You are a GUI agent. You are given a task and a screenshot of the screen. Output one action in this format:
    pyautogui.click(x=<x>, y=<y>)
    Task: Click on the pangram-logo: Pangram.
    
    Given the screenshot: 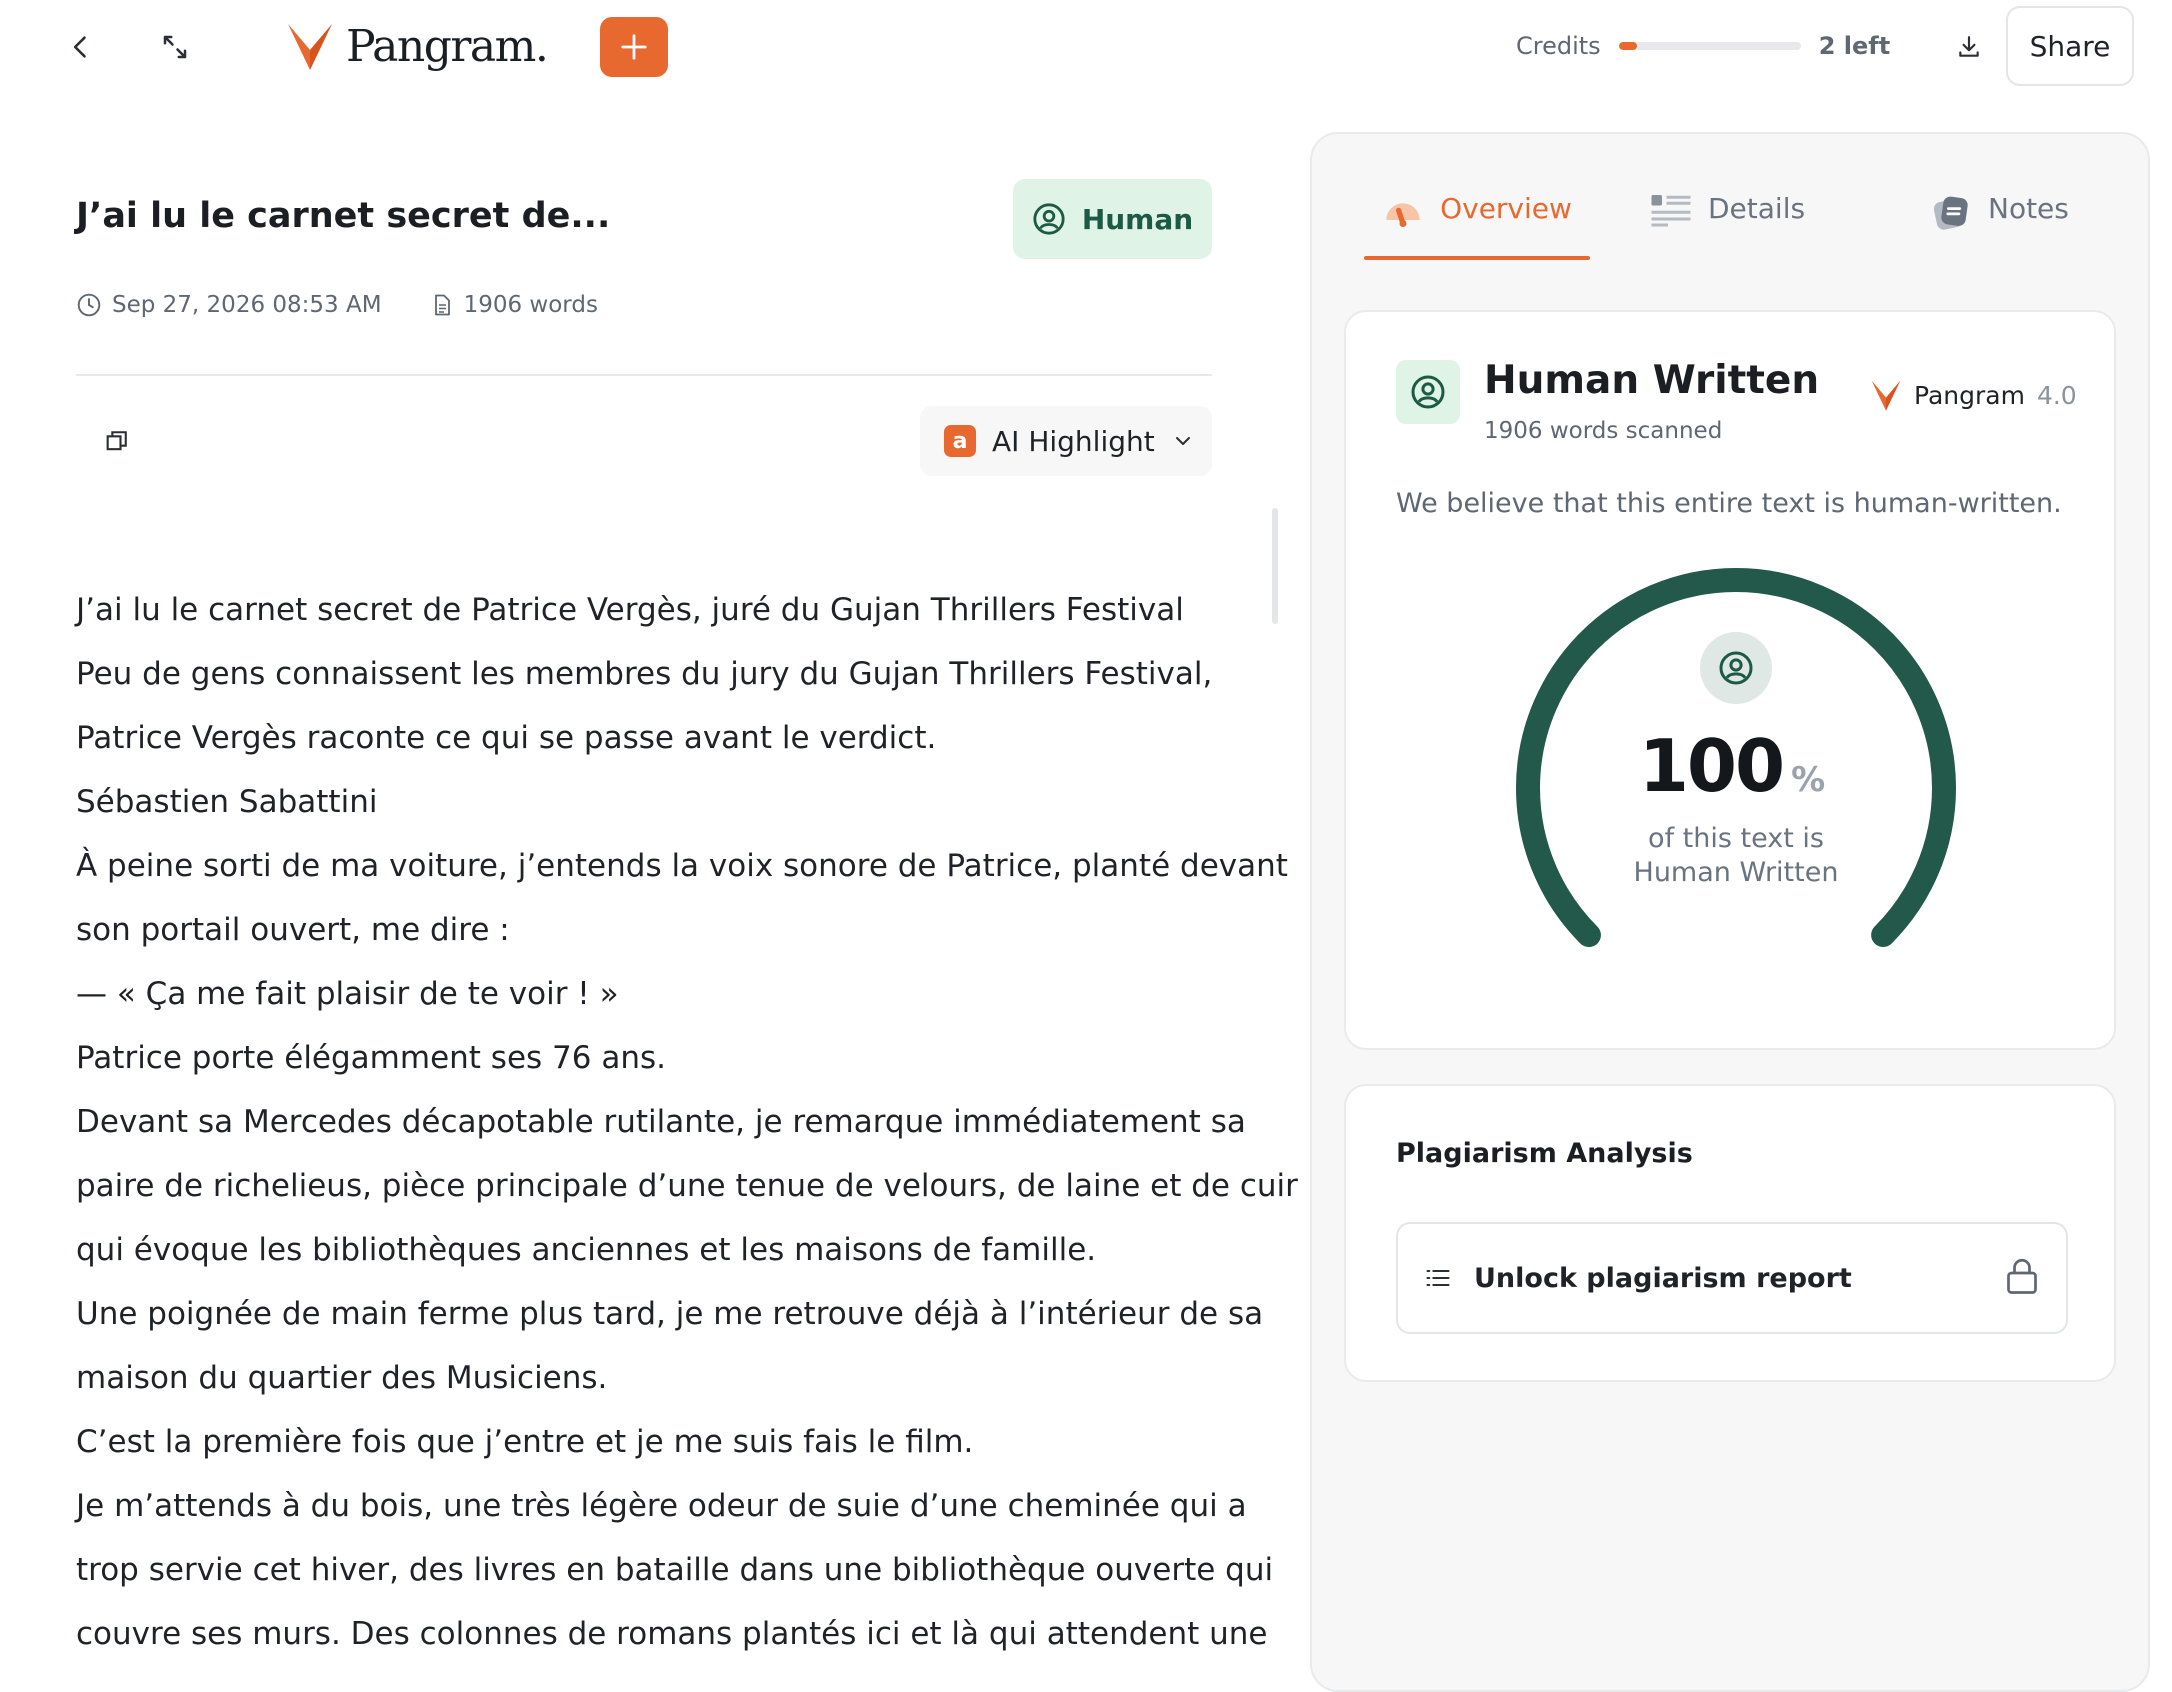 What is the action you would take?
    pyautogui.click(x=417, y=46)
    